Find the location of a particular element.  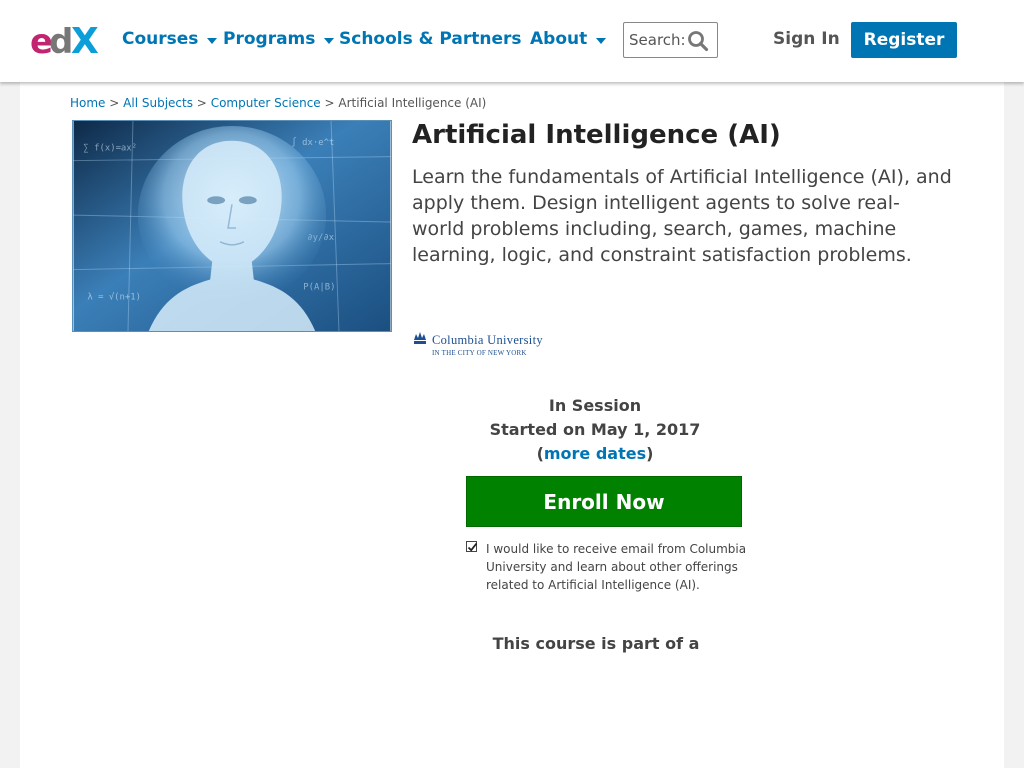

email-consent-checkbox is located at coordinates (472, 546).